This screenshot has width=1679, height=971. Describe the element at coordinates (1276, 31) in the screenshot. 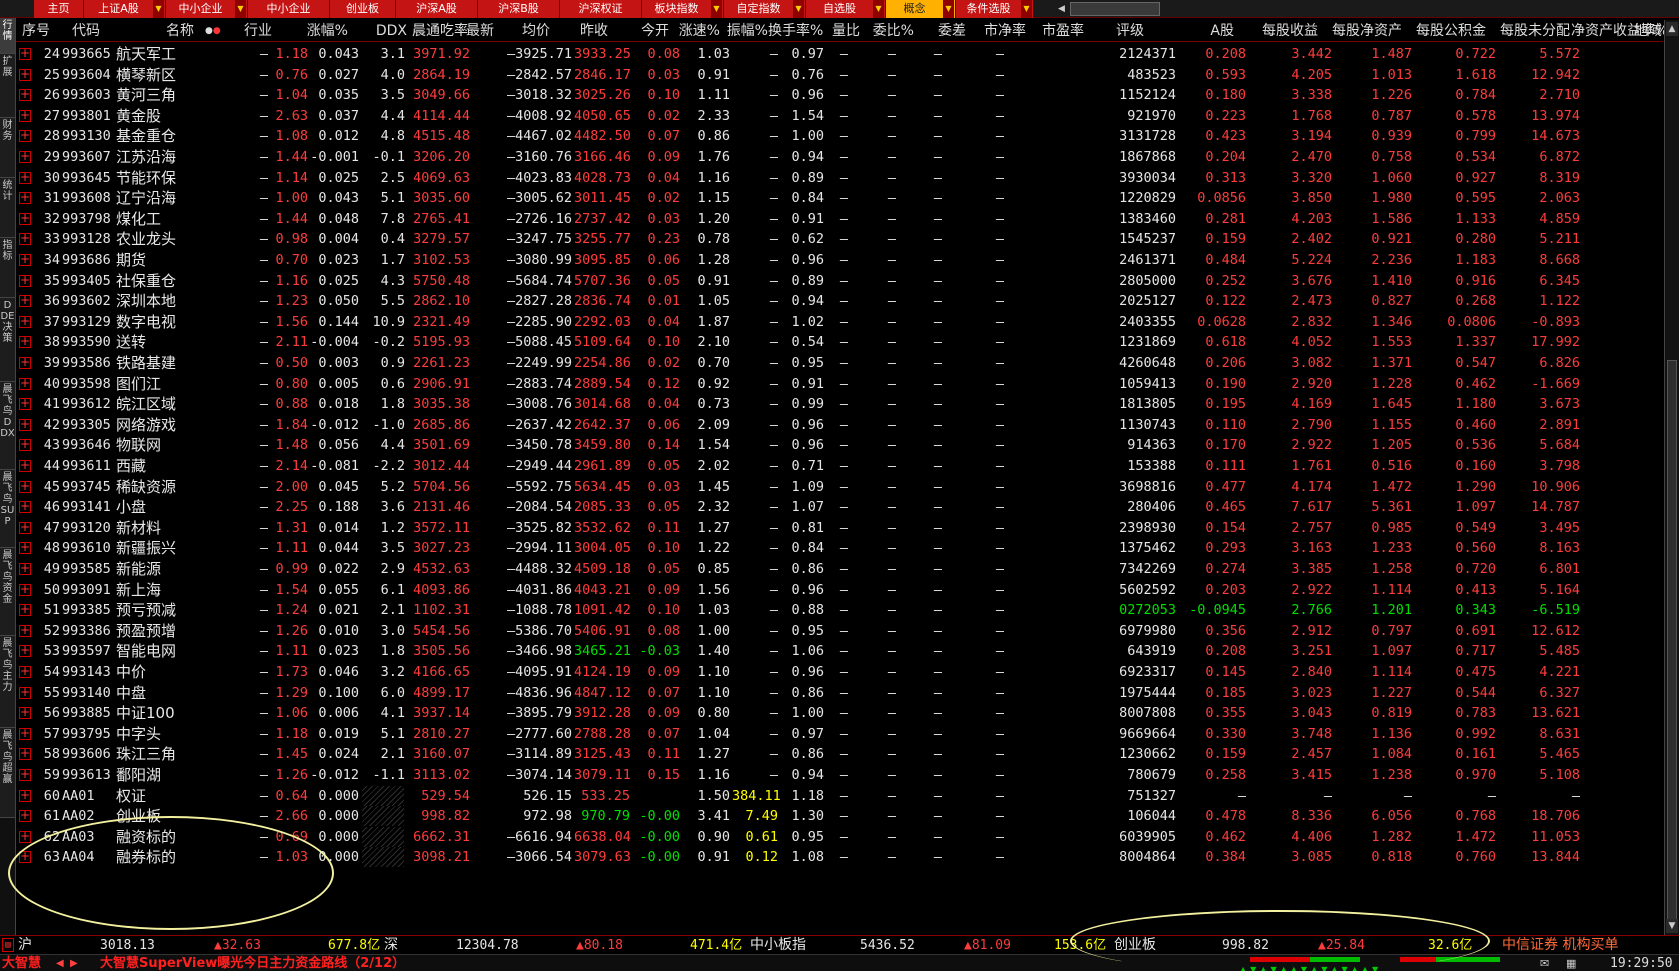

I see `col-header-eps: 每股收益` at that location.